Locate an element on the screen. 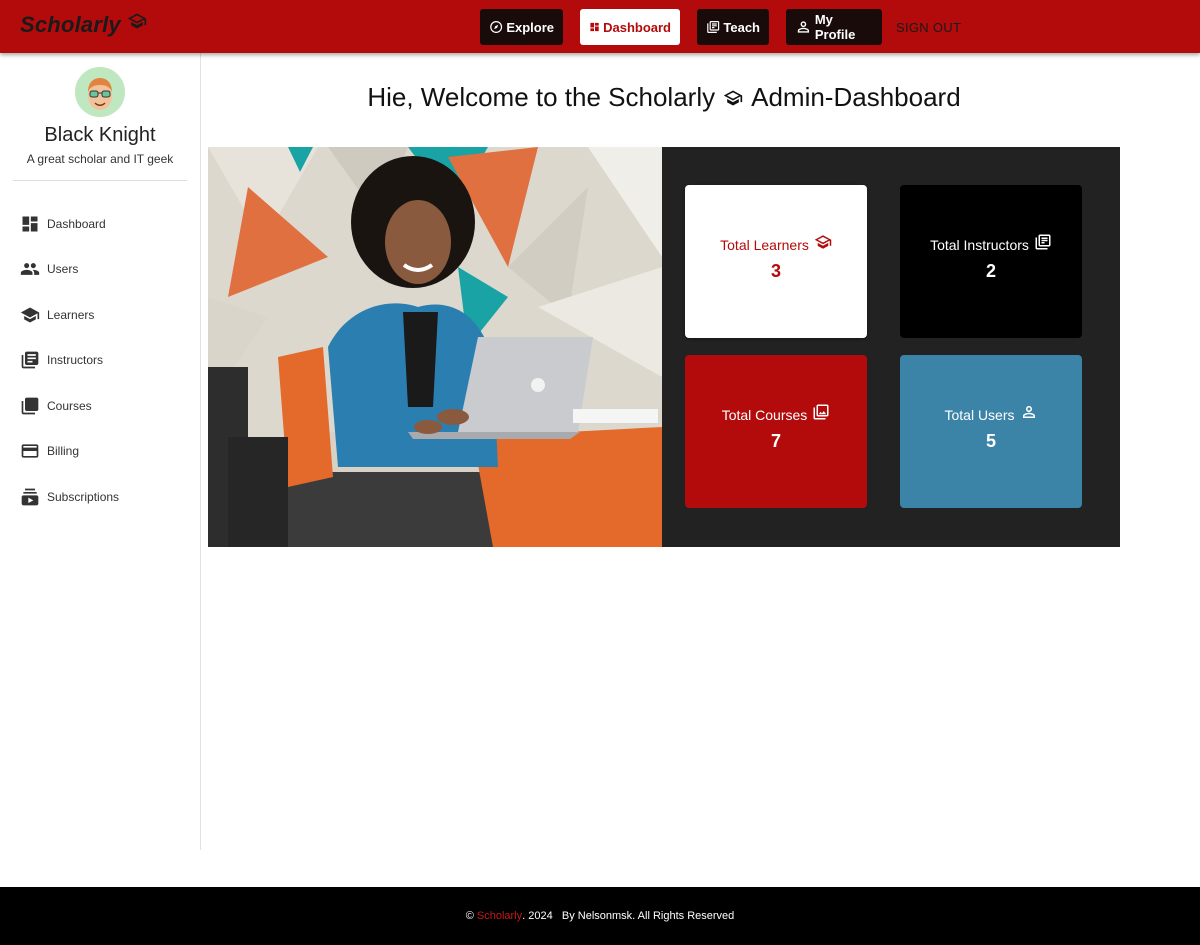 This screenshot has height=945, width=1200. nav-teach-button: Teach is located at coordinates (733, 27).